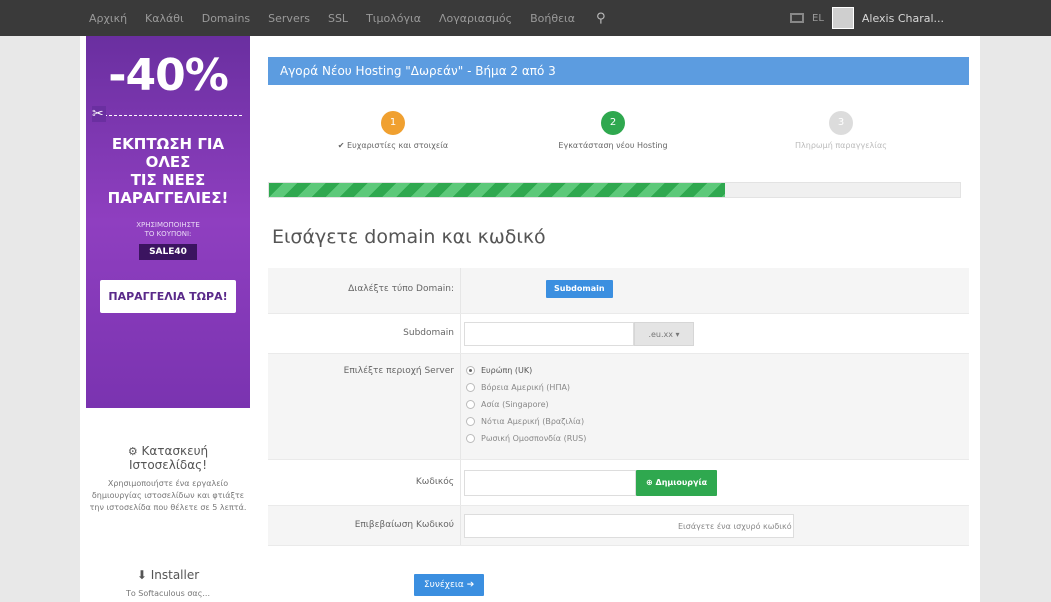 This screenshot has width=1051, height=602. What do you see at coordinates (168, 252) in the screenshot?
I see `coupon-code: SALE40` at bounding box center [168, 252].